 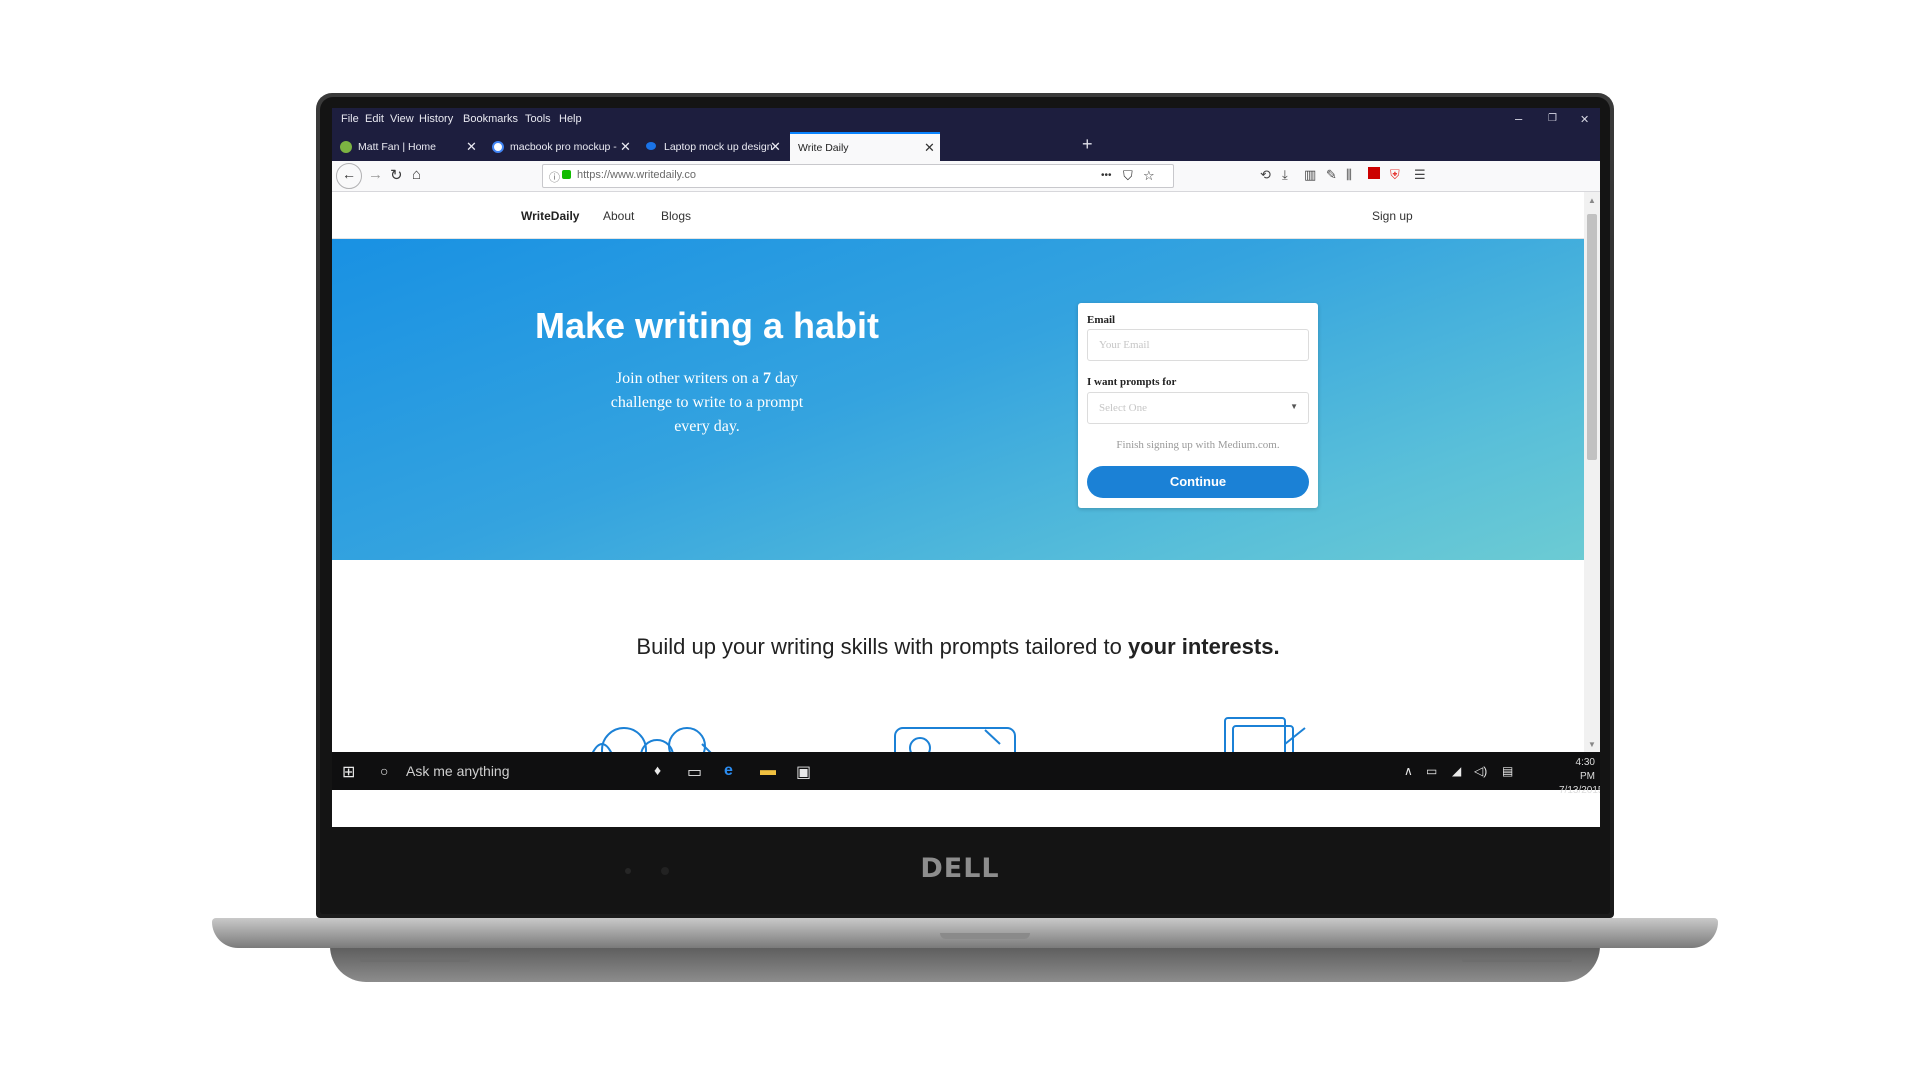 I want to click on hero-title: Make writing a habit, so click(x=707, y=325).